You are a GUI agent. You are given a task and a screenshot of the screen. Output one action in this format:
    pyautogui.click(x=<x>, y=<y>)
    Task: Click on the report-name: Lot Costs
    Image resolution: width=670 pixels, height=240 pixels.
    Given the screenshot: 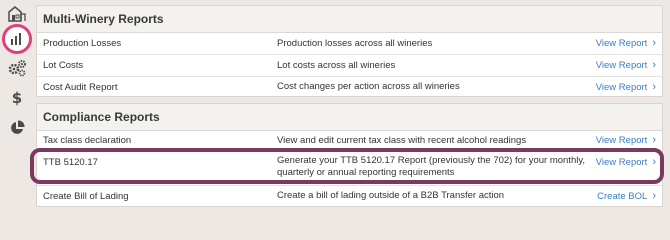 What is the action you would take?
    pyautogui.click(x=63, y=65)
    